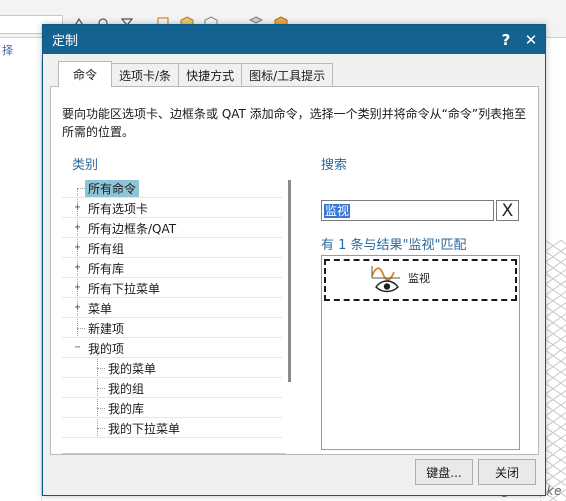 The width and height of the screenshot is (566, 501). I want to click on result-summary: 有 1 条与结果"监视"匹配, so click(394, 245).